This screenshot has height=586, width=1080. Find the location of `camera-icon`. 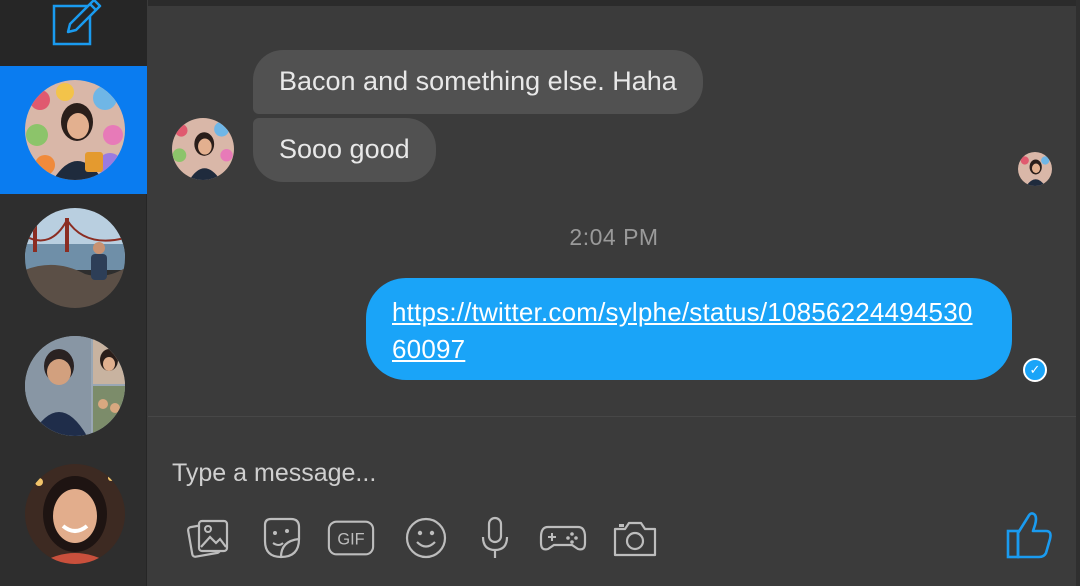

camera-icon is located at coordinates (635, 539).